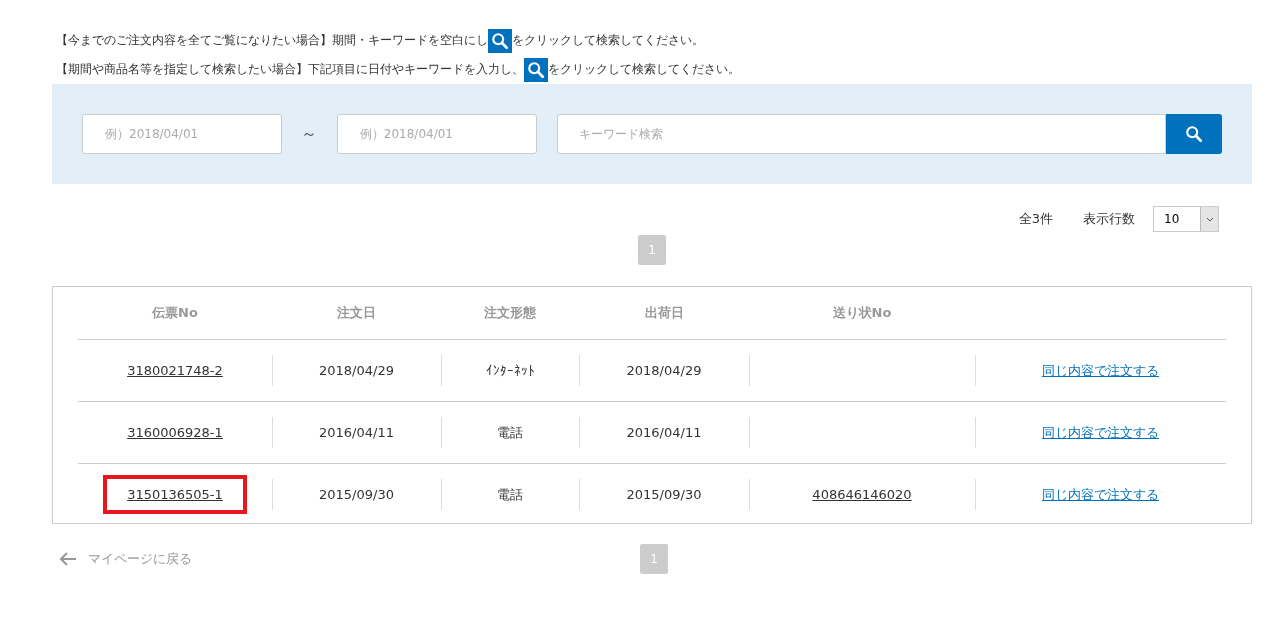 Image resolution: width=1267 pixels, height=642 pixels. Describe the element at coordinates (182, 134) in the screenshot. I see `date-from-field: 例）2018/04/01` at that location.